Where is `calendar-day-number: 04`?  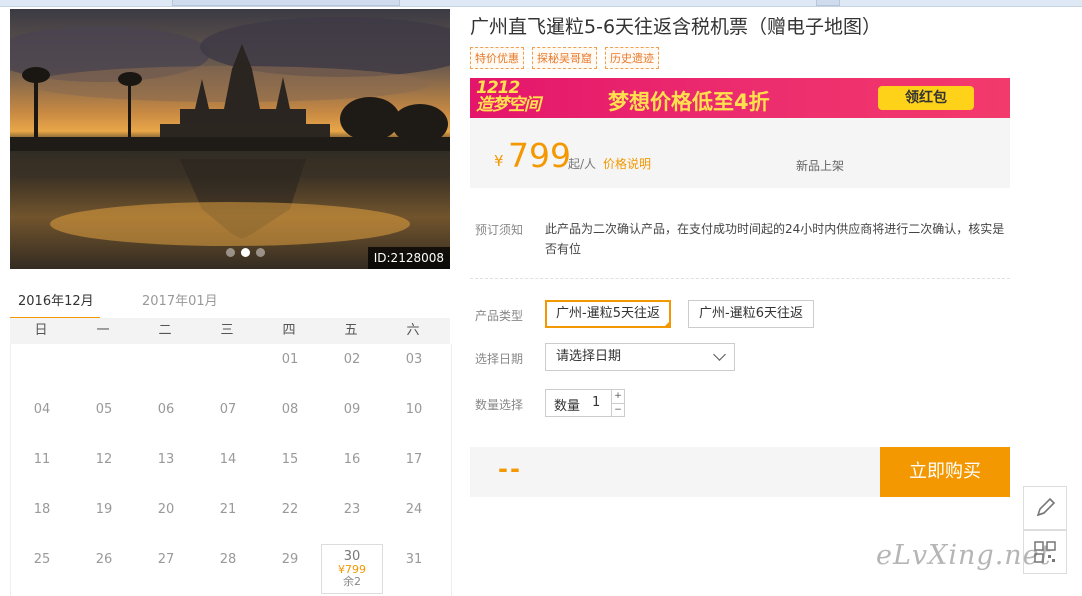
calendar-day-number: 04 is located at coordinates (42, 409).